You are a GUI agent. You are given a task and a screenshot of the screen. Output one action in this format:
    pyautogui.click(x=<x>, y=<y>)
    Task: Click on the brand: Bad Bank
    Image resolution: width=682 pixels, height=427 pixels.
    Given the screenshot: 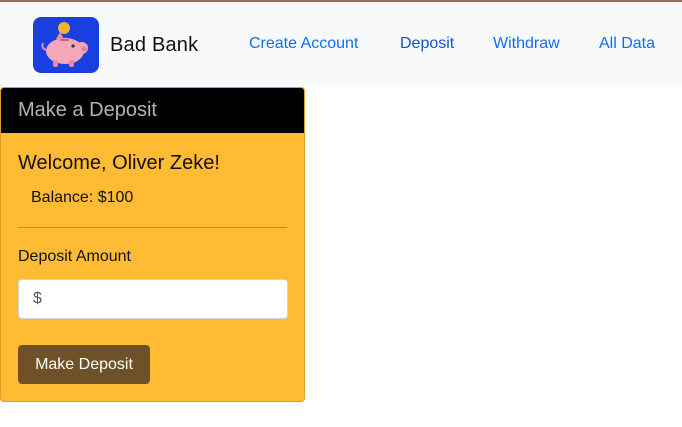 What is the action you would take?
    pyautogui.click(x=115, y=45)
    